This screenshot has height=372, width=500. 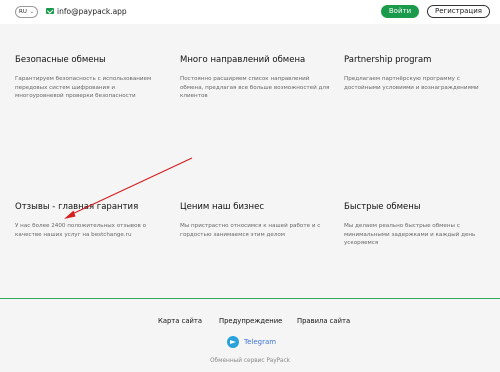 What do you see at coordinates (222, 207) in the screenshot?
I see `feature-title: Ценим наш бизнес` at bounding box center [222, 207].